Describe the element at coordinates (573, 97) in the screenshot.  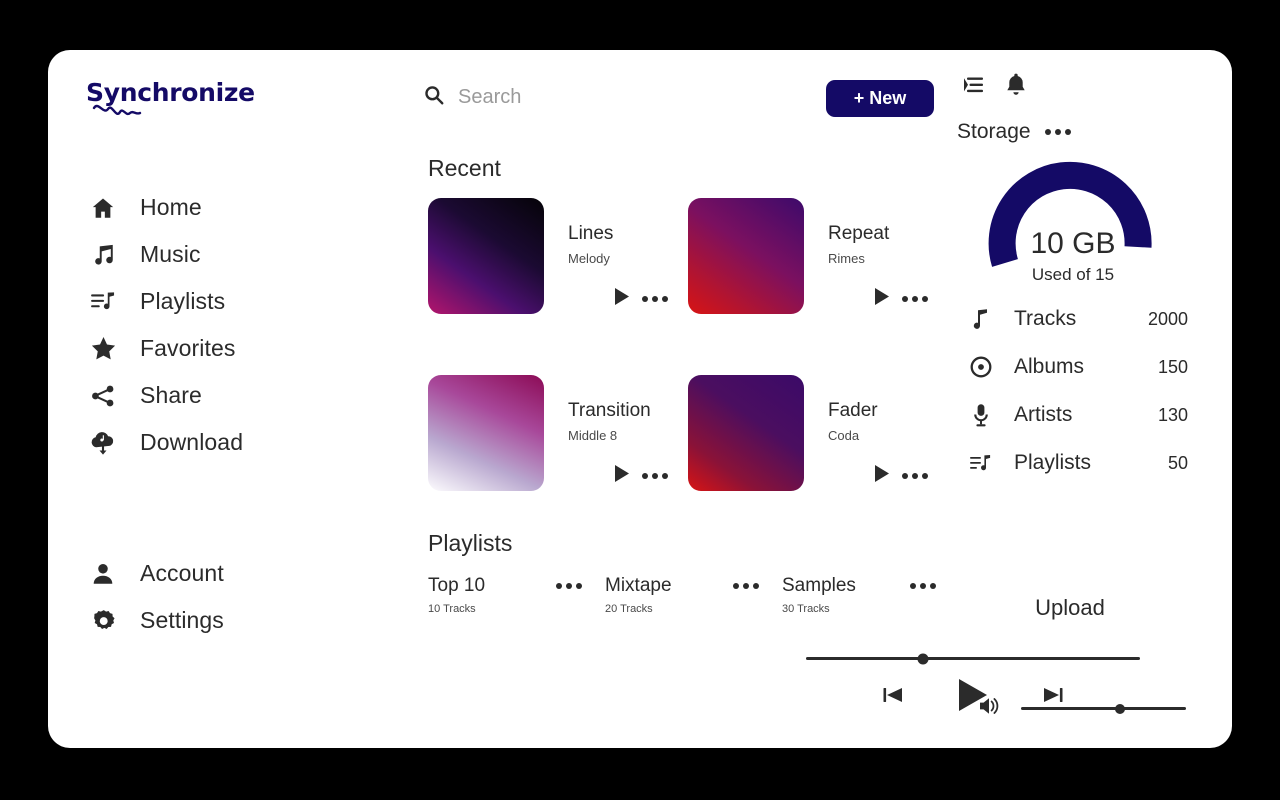
I see `search-input` at that location.